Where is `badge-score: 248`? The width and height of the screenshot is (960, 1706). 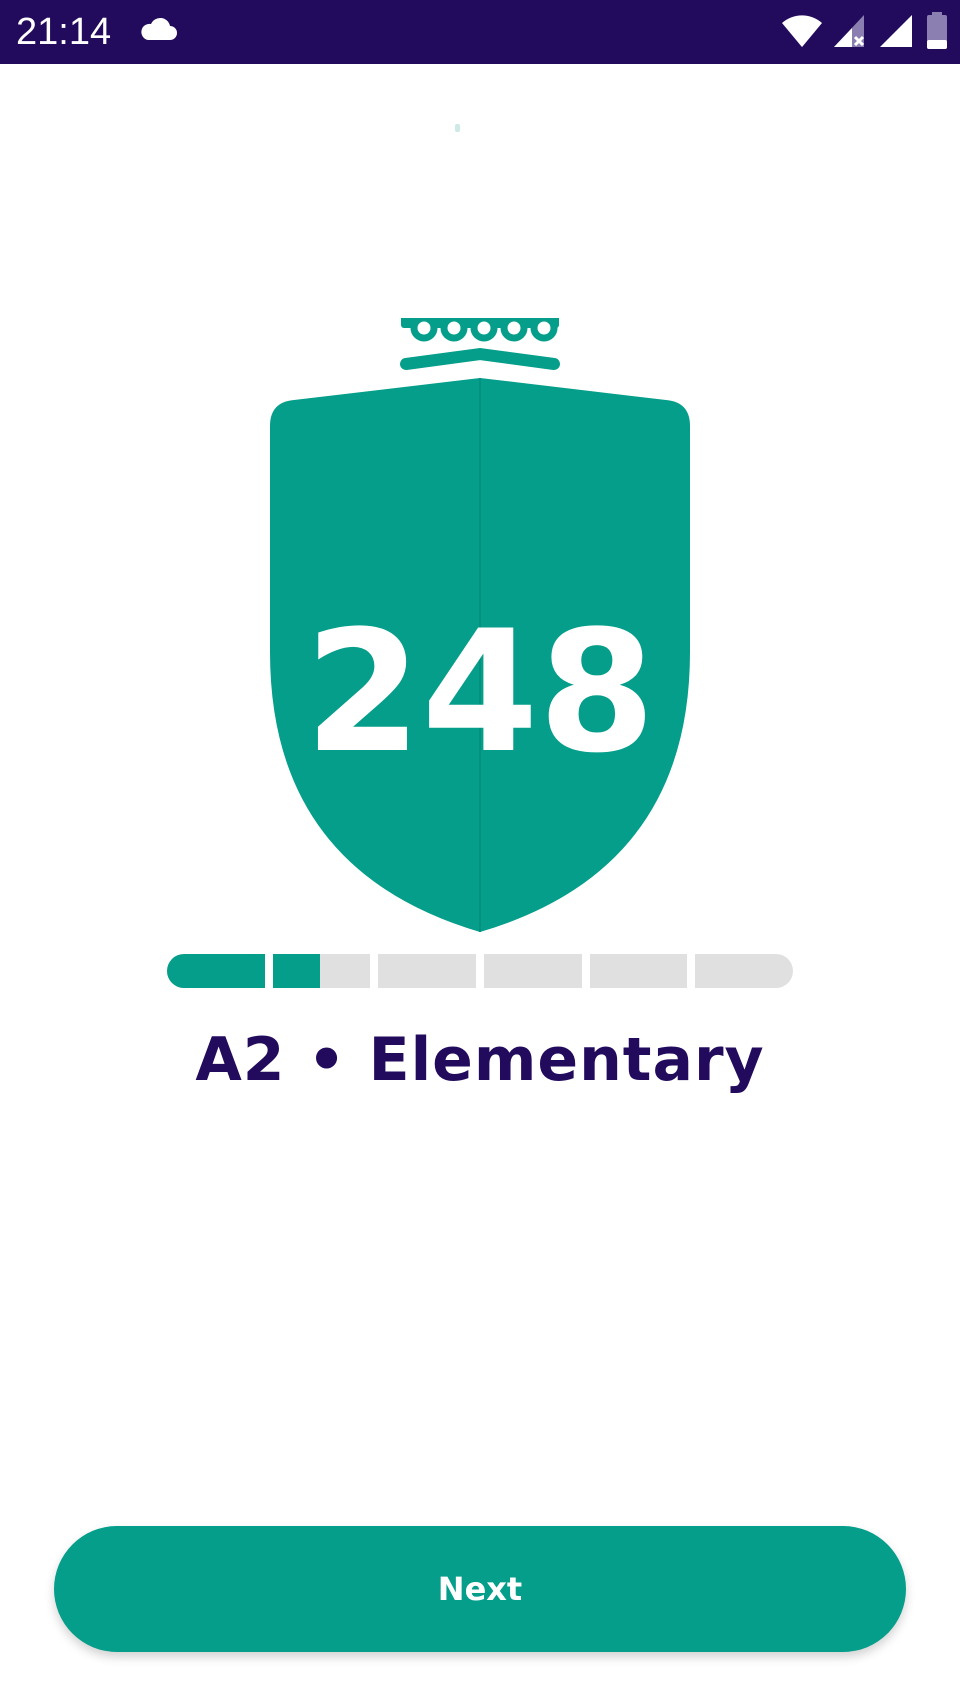
badge-score: 248 is located at coordinates (480, 692).